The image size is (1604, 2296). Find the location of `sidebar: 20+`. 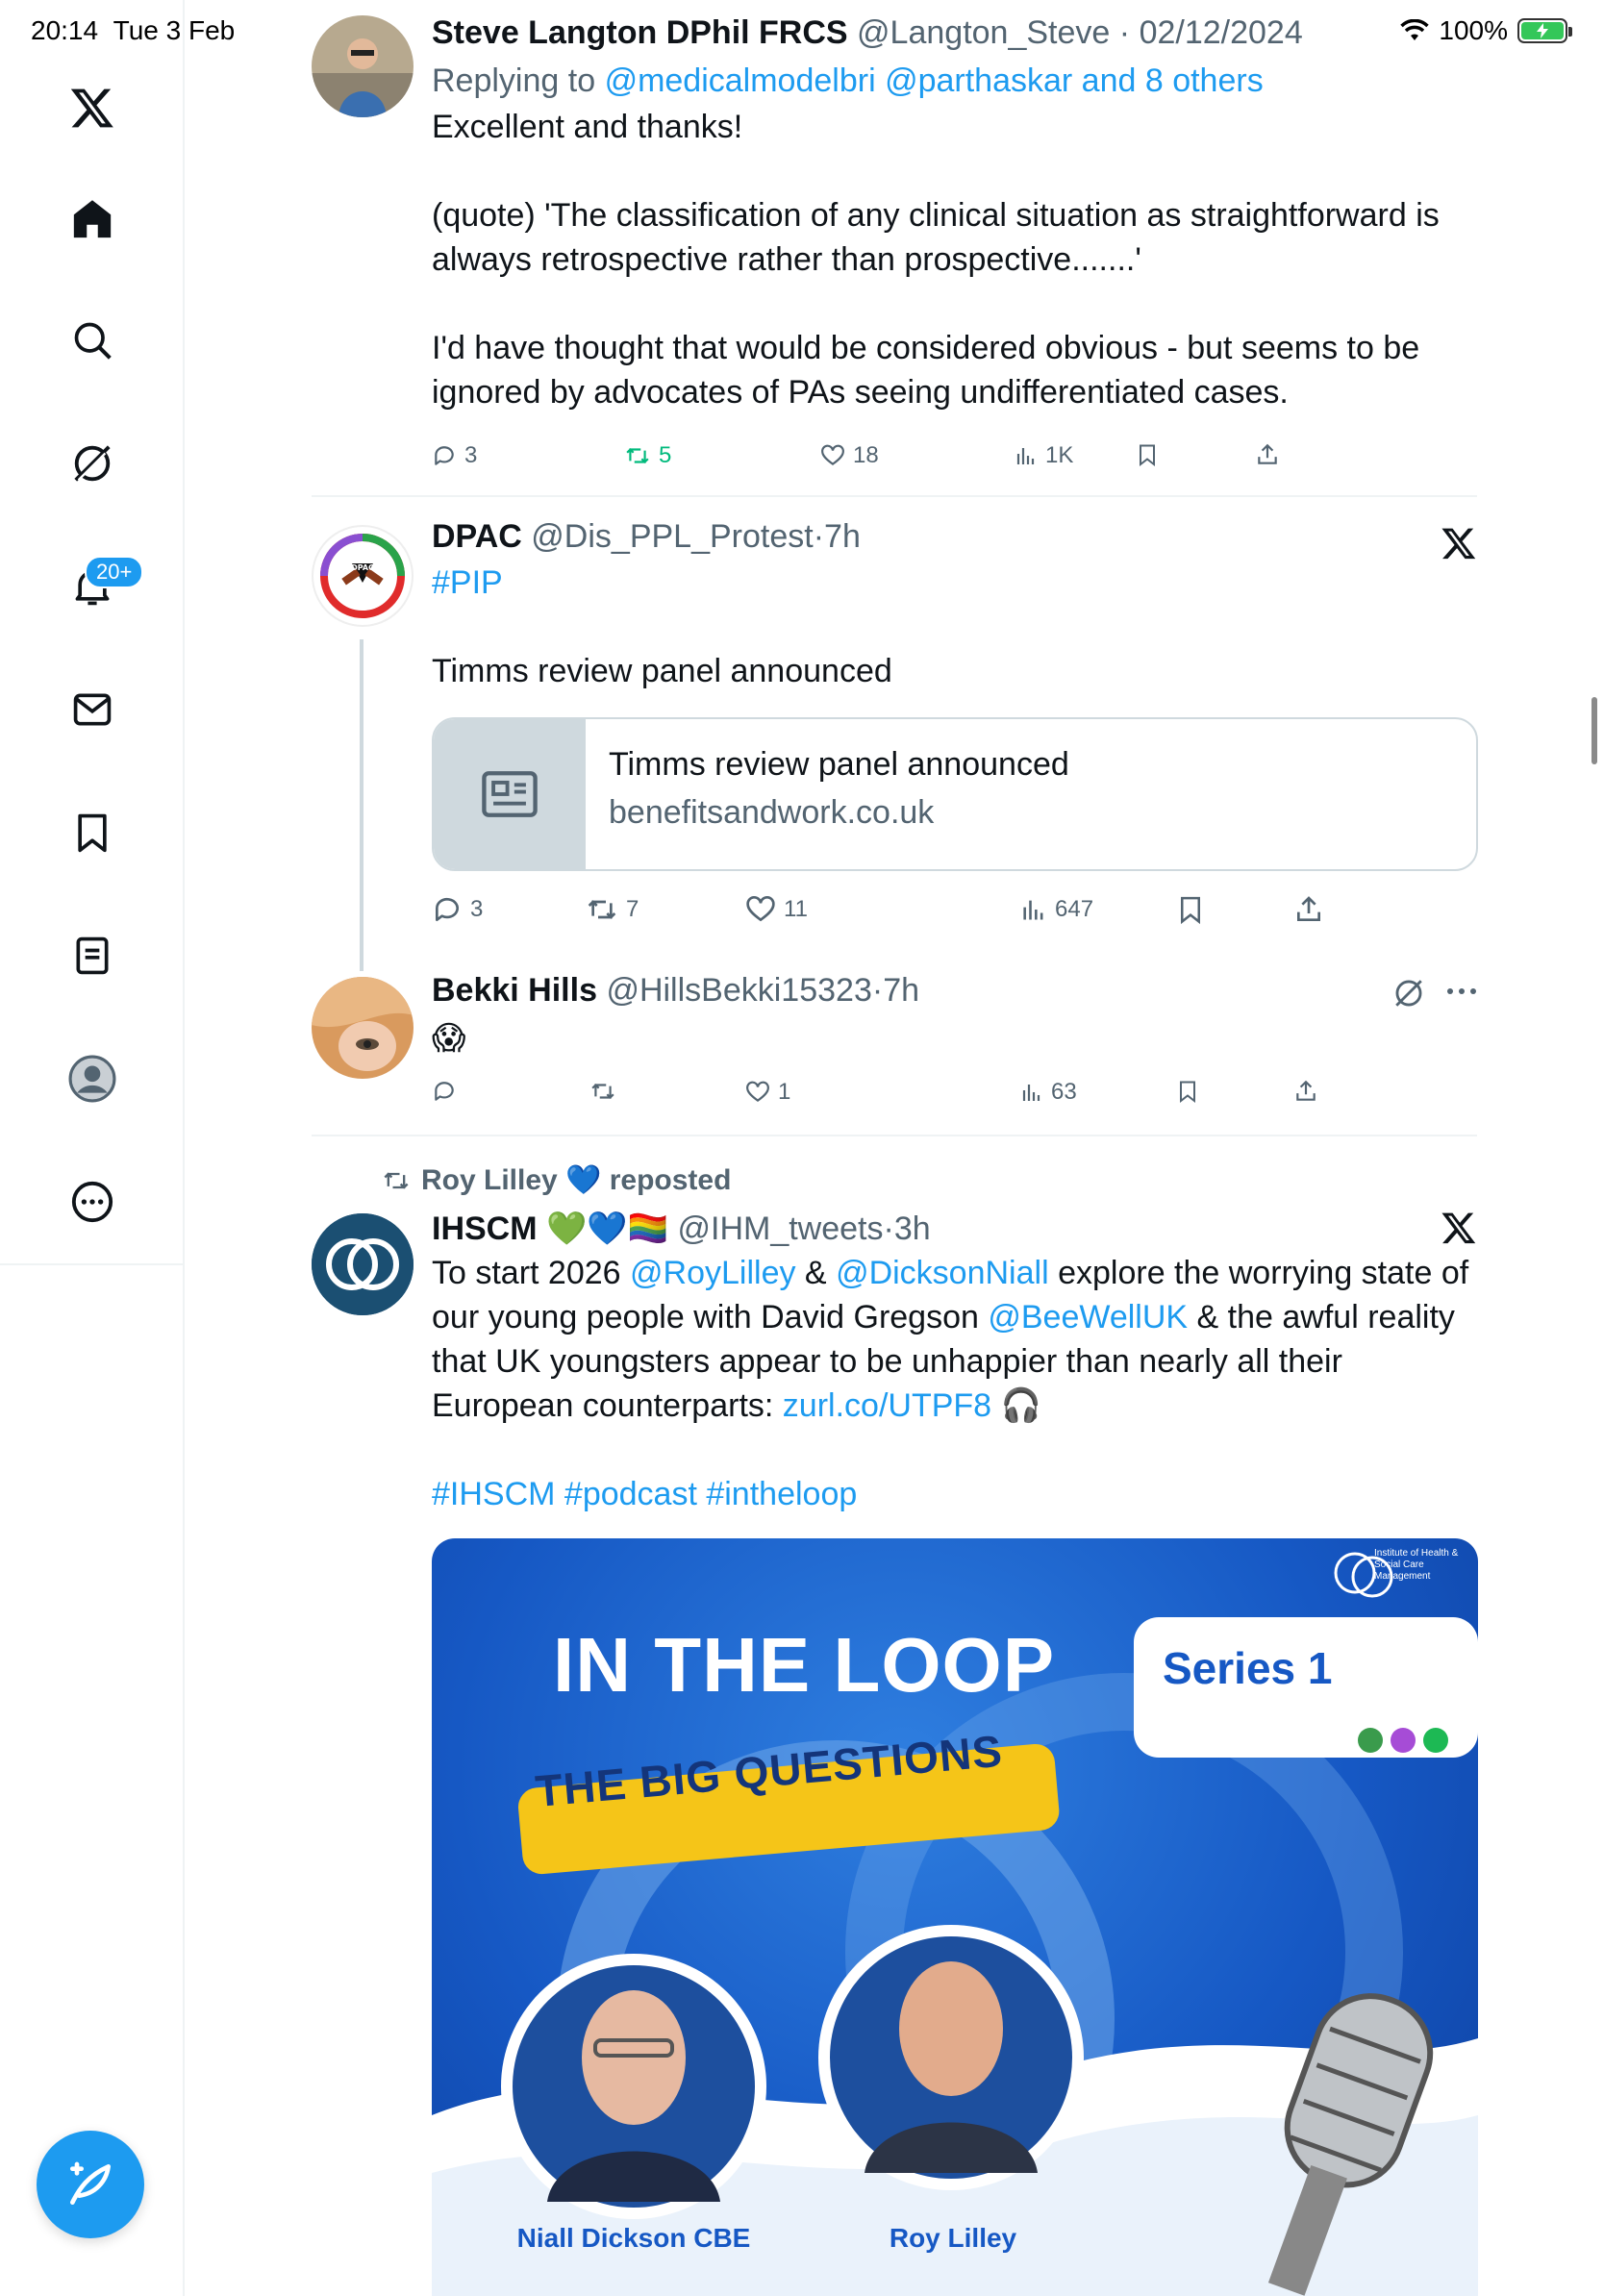

sidebar: 20+ is located at coordinates (92, 1148).